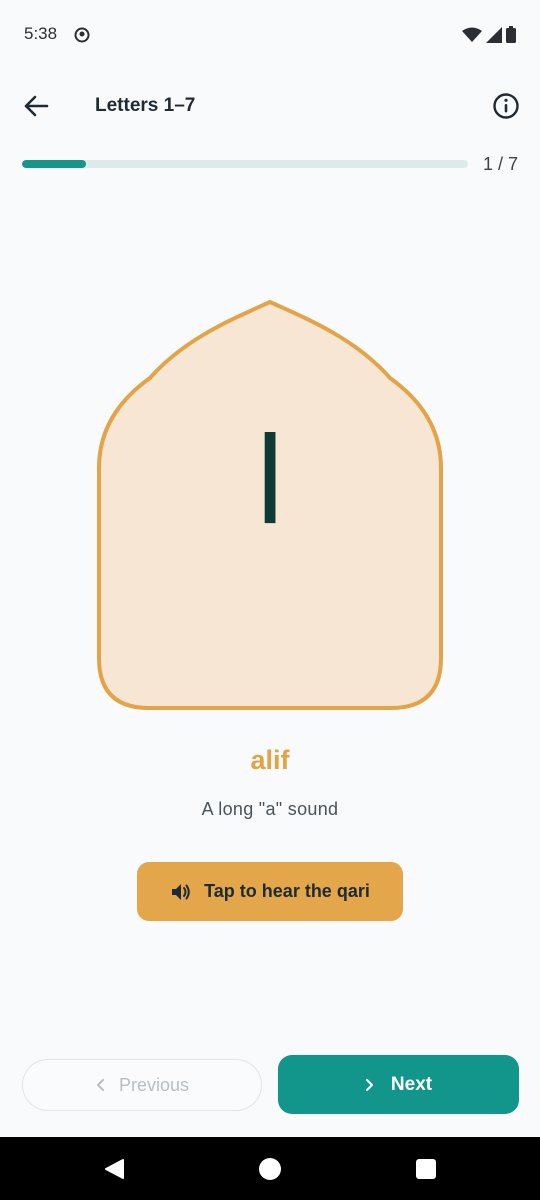 This screenshot has height=1200, width=540. Describe the element at coordinates (494, 34) in the screenshot. I see `signal-icon` at that location.